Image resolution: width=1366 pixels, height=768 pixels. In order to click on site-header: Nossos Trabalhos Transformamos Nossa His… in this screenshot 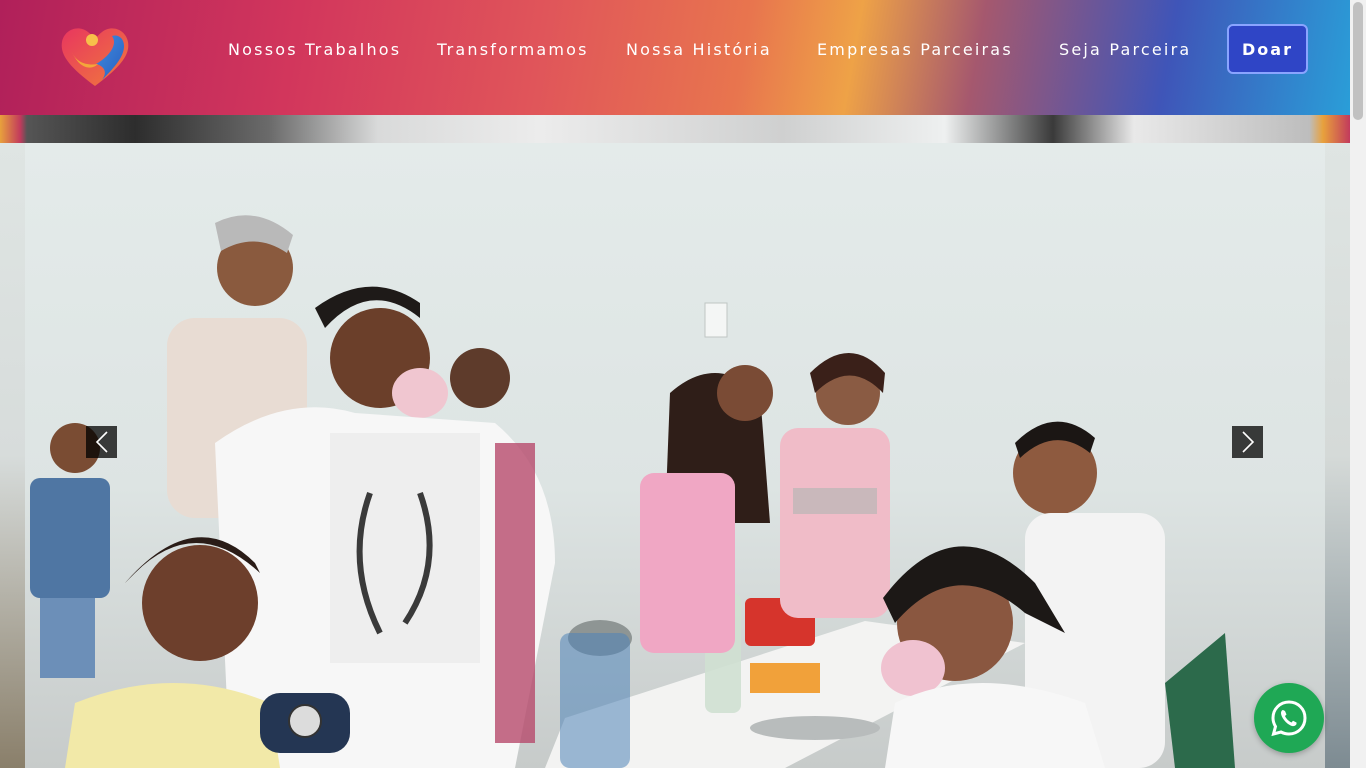, I will do `click(675, 57)`.